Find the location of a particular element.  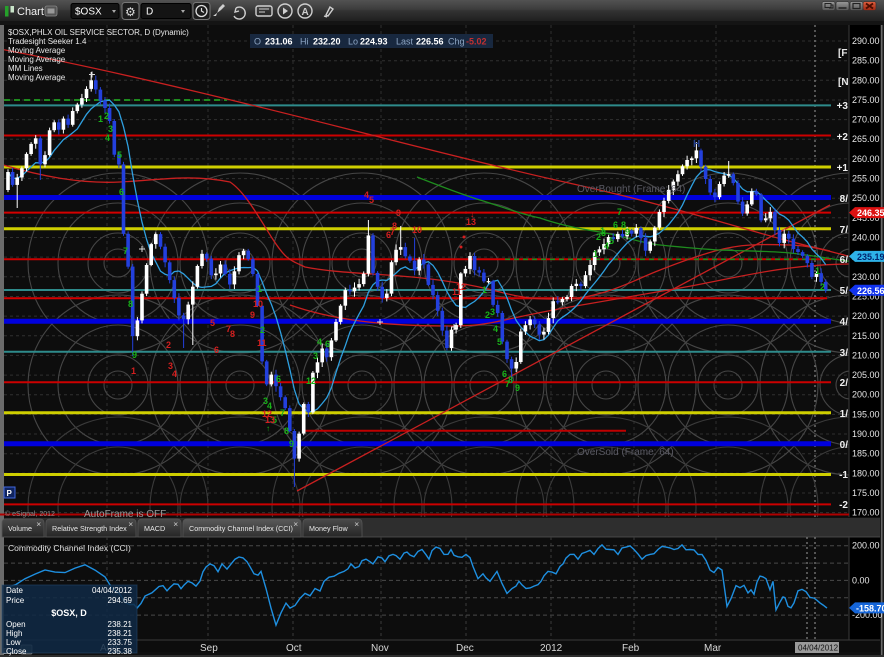

svg-text: MACD is located at coordinates (154, 528).